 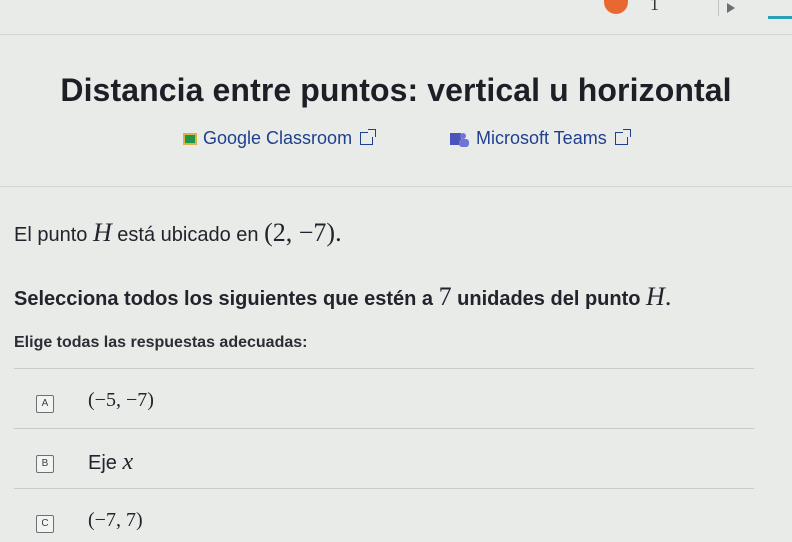 I want to click on share-row: Google Classroom Microsoft Teams, so click(x=396, y=141).